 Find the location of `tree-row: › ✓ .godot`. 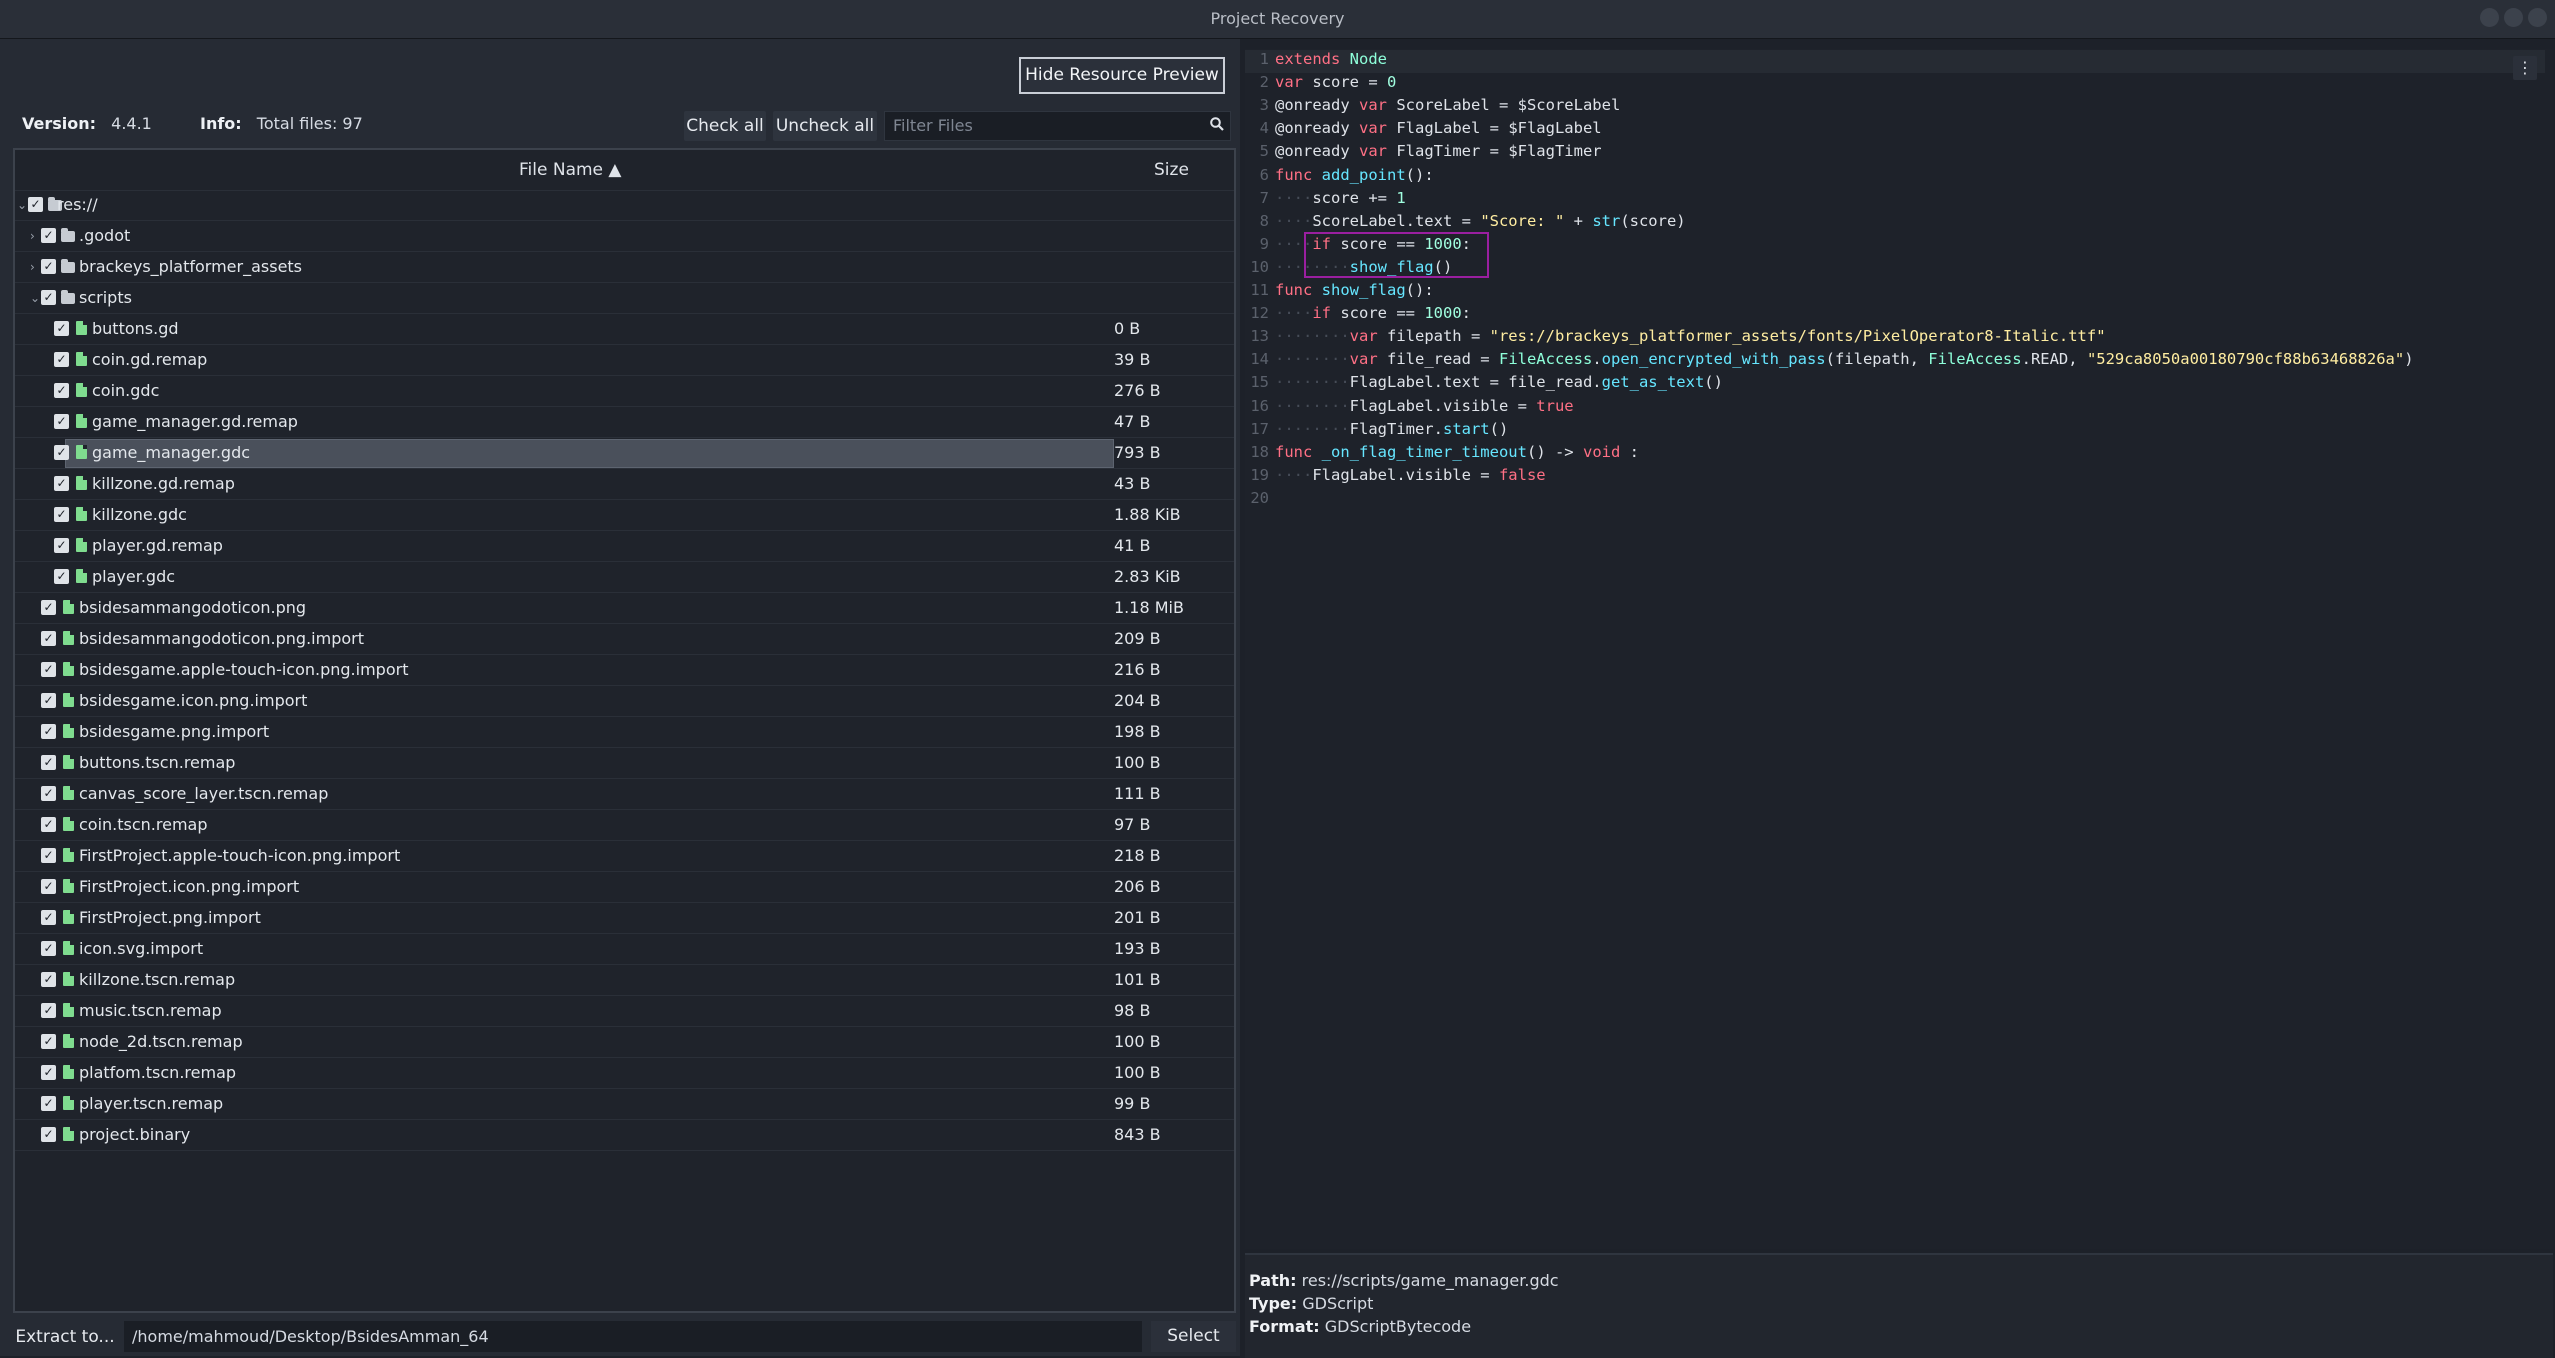

tree-row: › ✓ .godot is located at coordinates (624, 236).